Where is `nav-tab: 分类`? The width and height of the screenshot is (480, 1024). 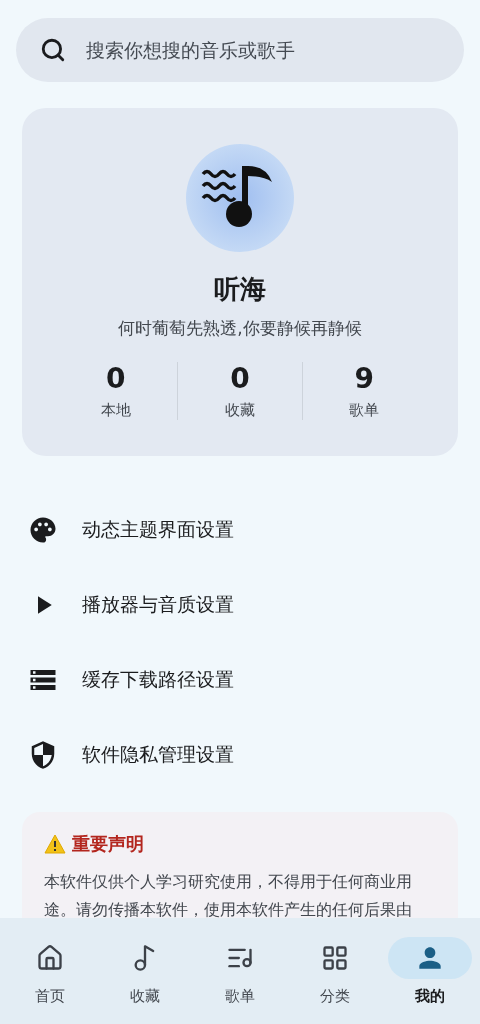 nav-tab: 分类 is located at coordinates (335, 971).